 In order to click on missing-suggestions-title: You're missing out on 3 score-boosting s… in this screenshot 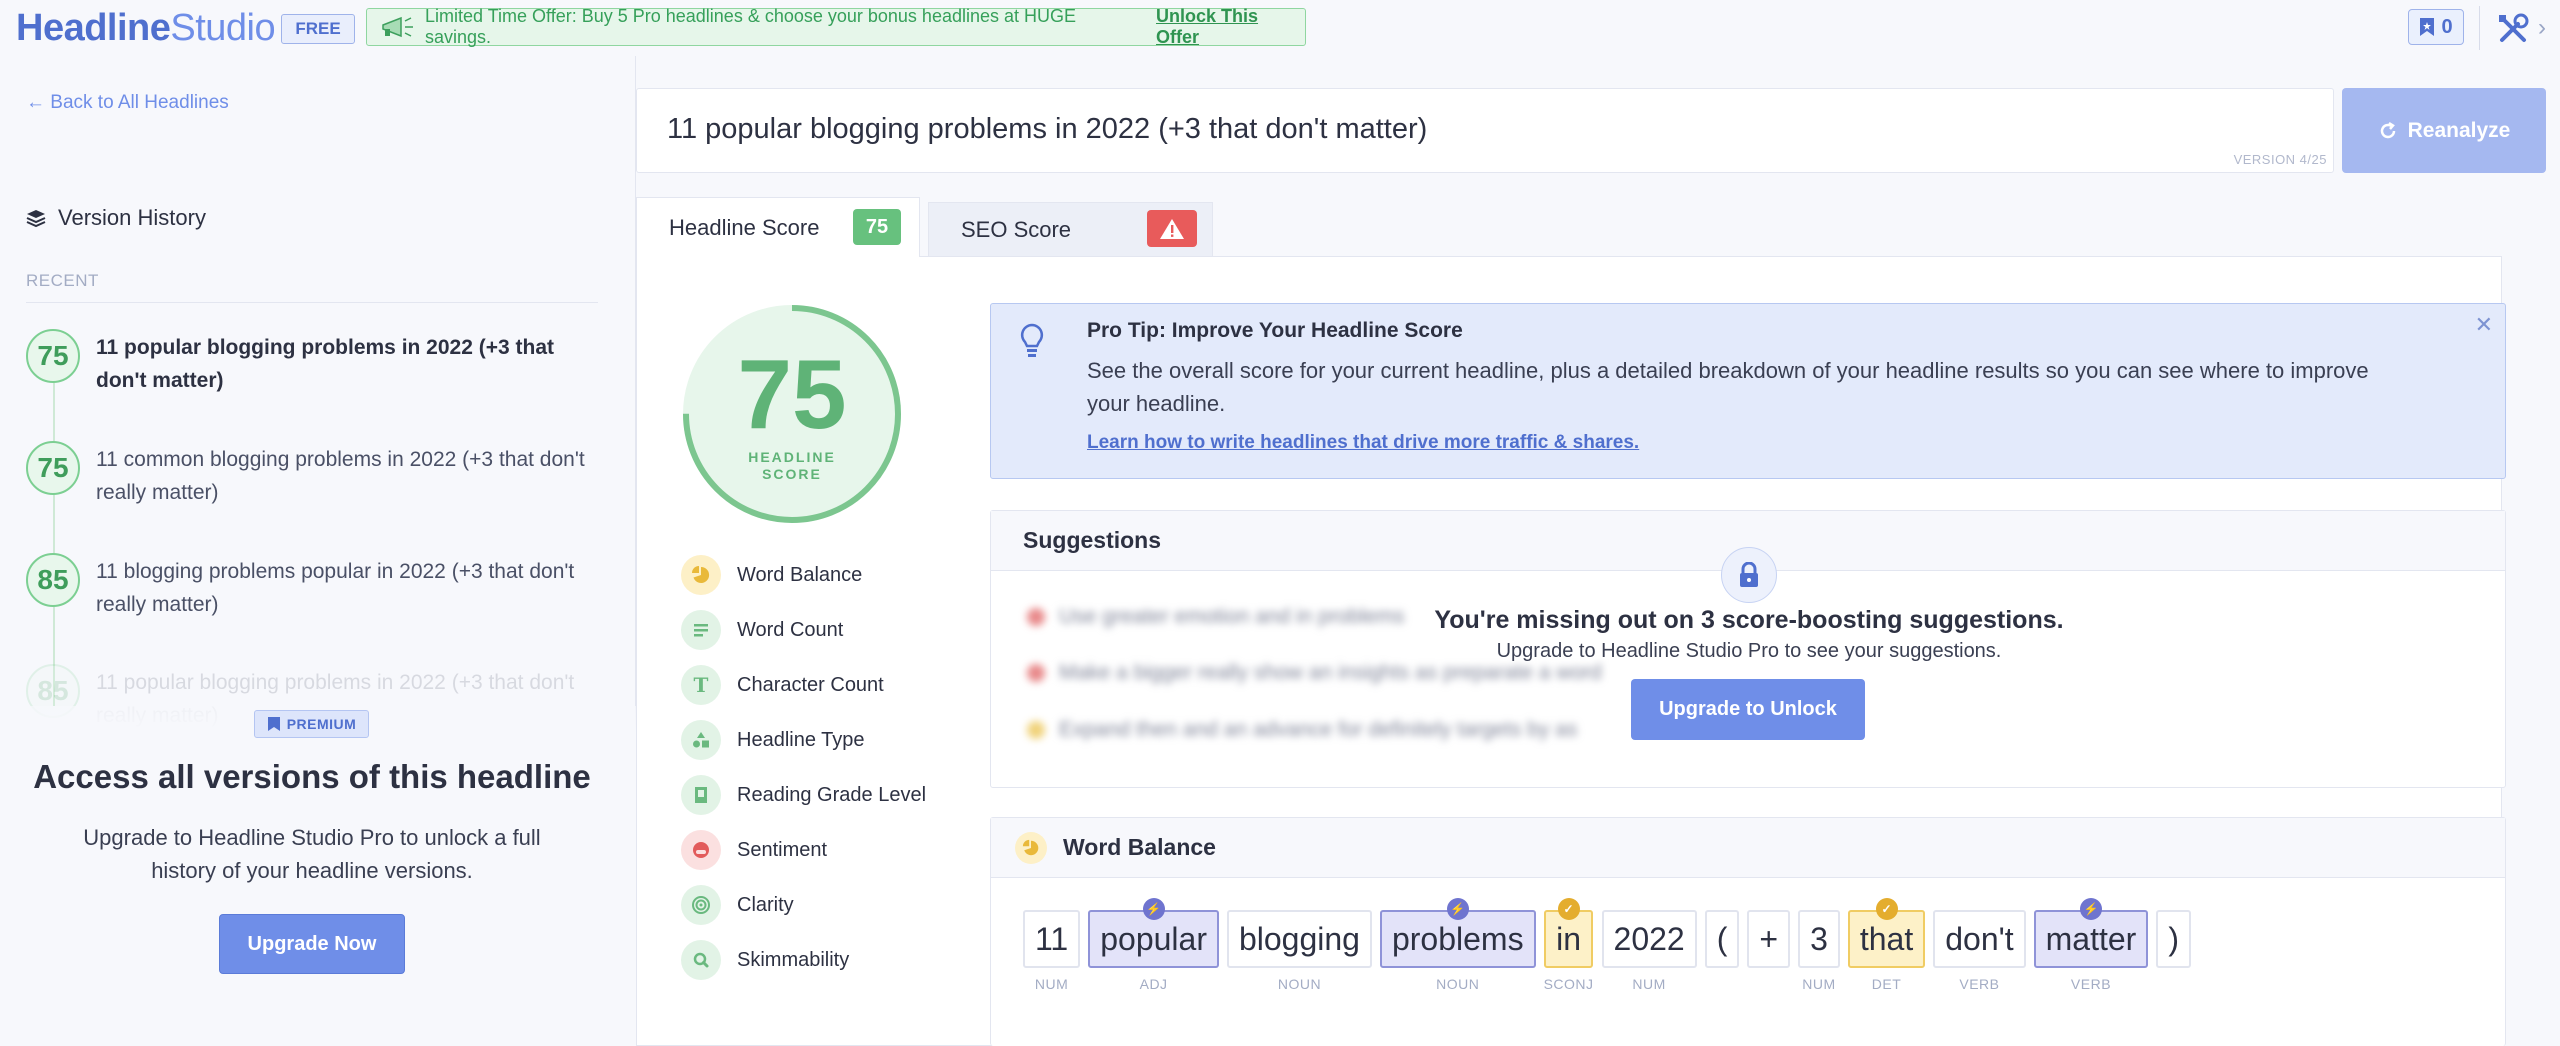, I will do `click(1749, 620)`.